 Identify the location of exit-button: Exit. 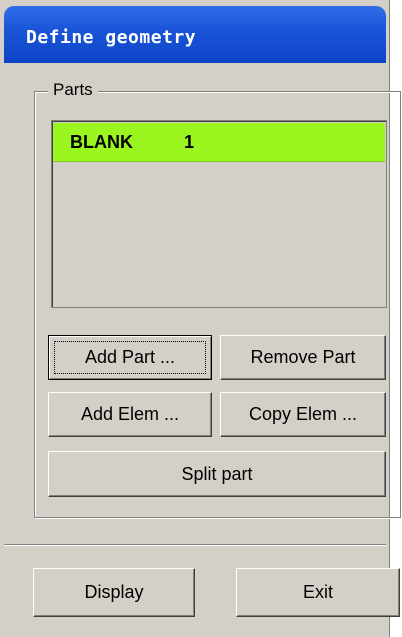
(318, 592).